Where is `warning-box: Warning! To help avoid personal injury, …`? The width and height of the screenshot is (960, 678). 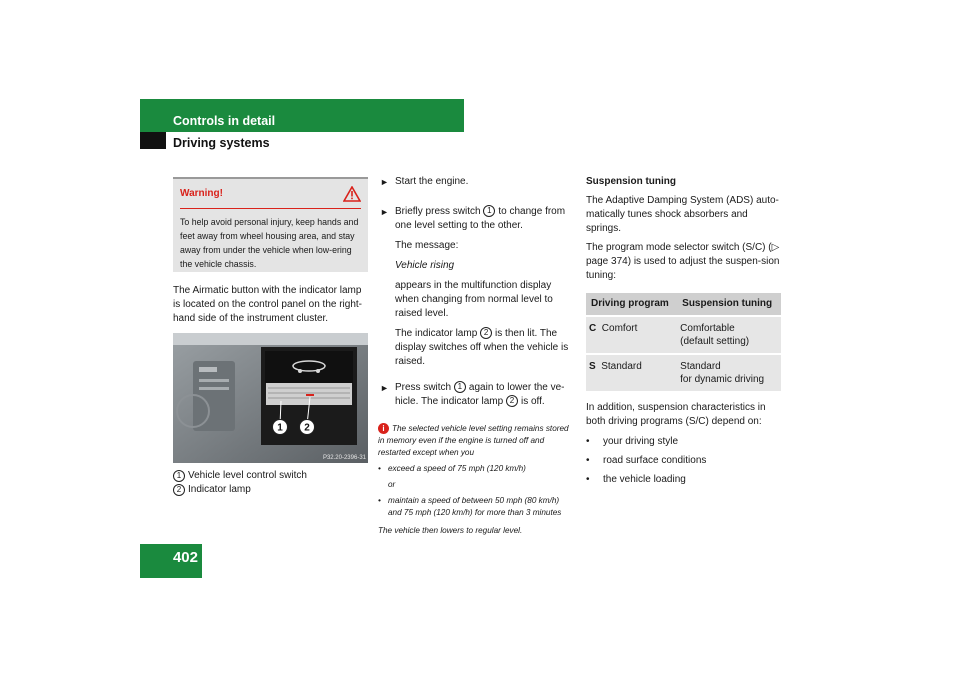
warning-box: Warning! To help avoid personal injury, … is located at coordinates (270, 224).